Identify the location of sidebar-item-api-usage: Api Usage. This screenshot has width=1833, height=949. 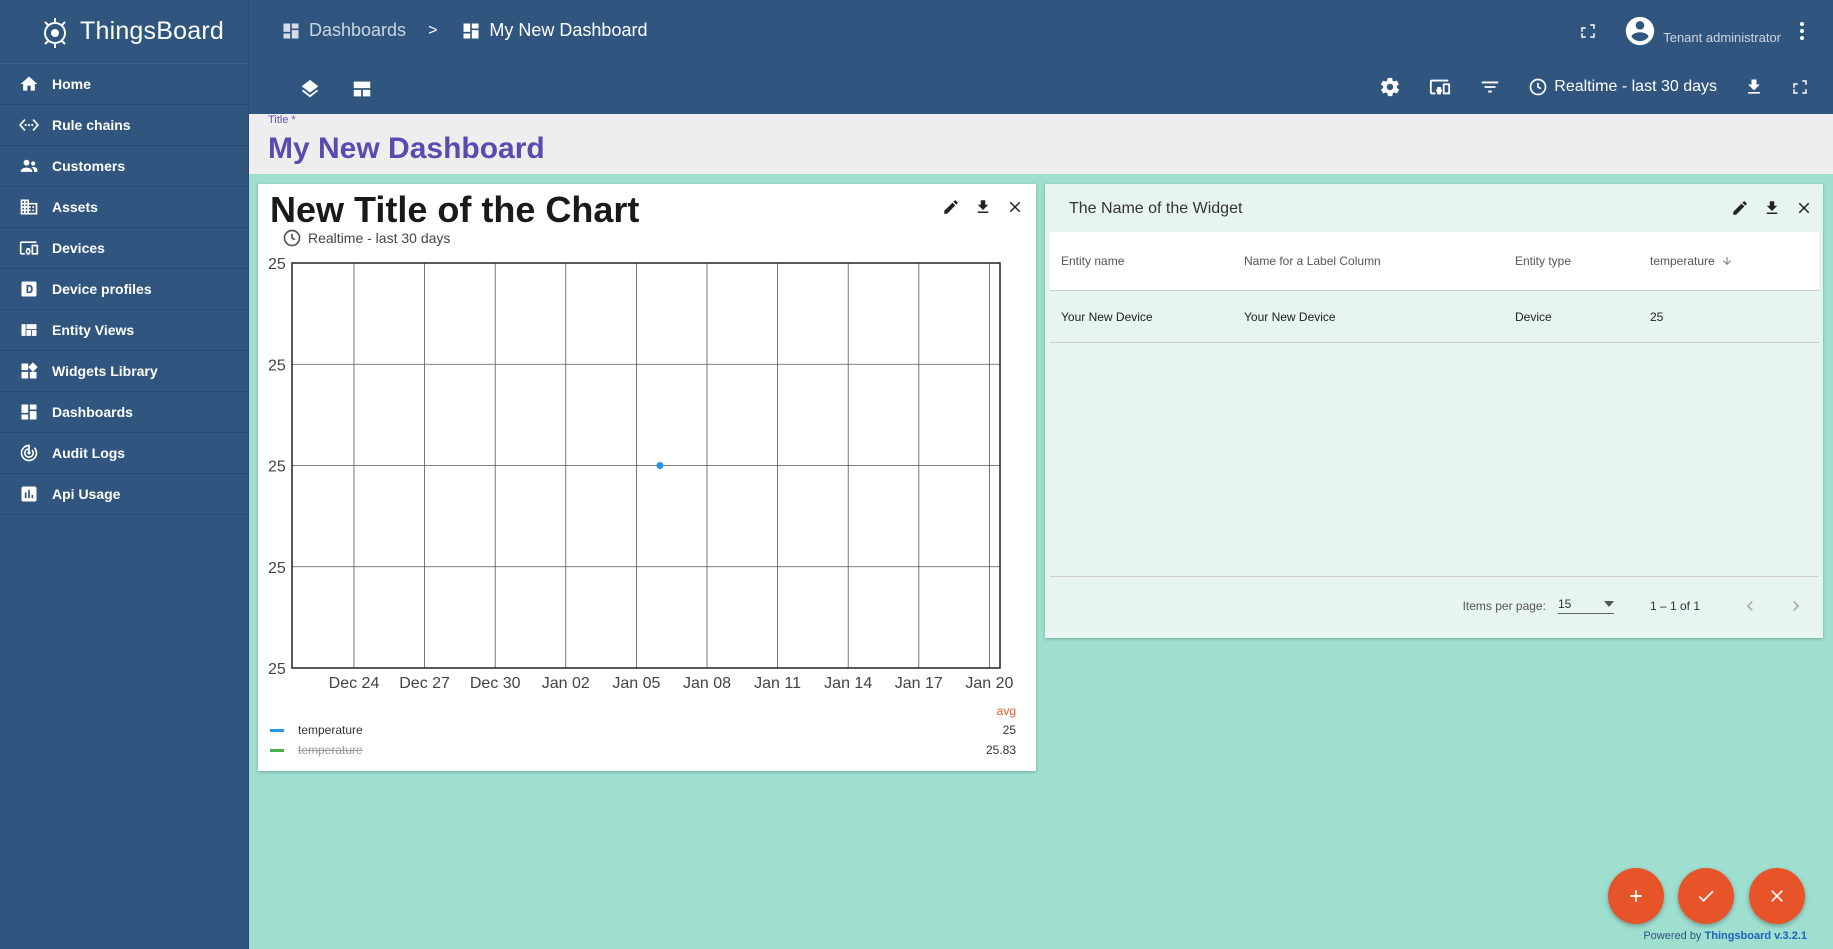
(124, 494).